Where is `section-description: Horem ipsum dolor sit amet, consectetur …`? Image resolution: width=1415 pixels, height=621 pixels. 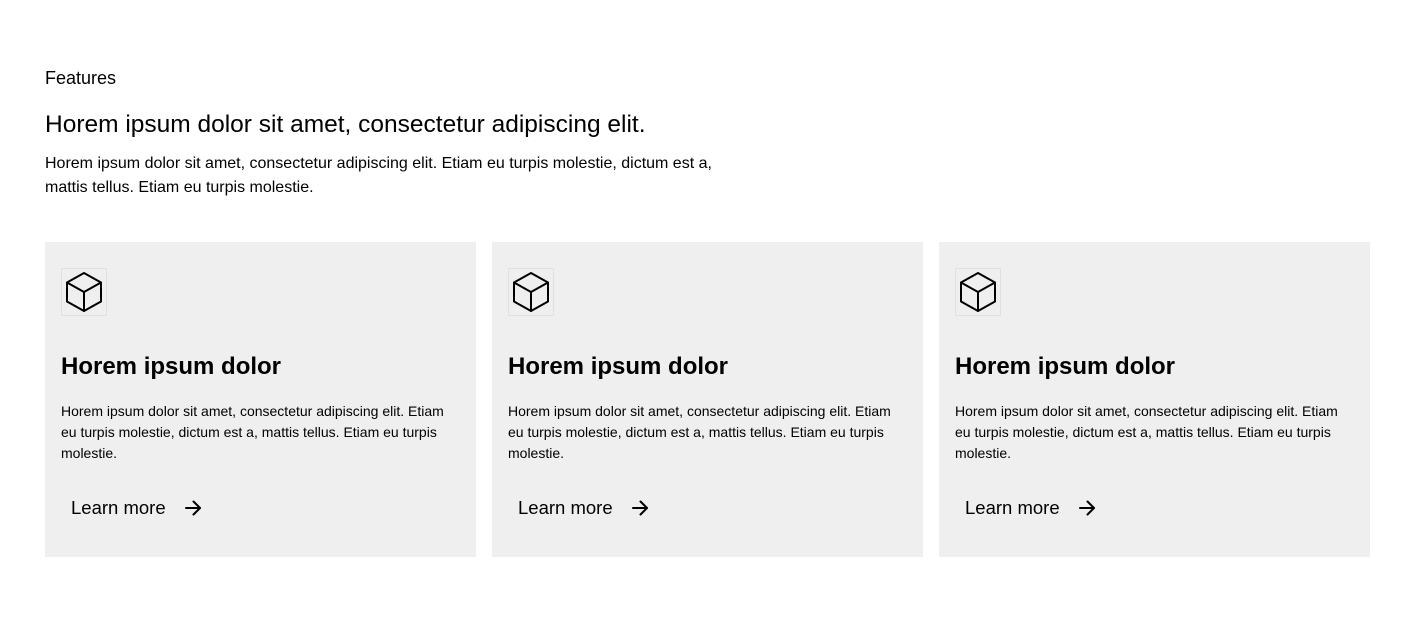
section-description: Horem ipsum dolor sit amet, consectetur … is located at coordinates (378, 175).